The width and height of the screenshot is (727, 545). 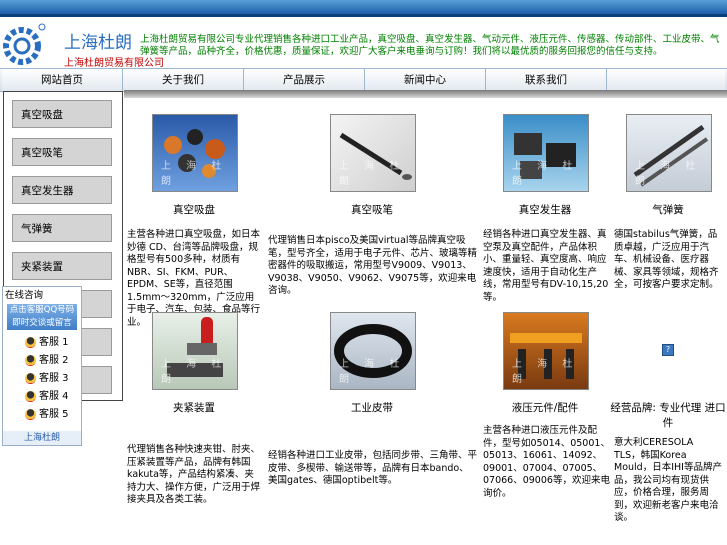 What do you see at coordinates (546, 80) in the screenshot?
I see `nav-contact: 联系我们` at bounding box center [546, 80].